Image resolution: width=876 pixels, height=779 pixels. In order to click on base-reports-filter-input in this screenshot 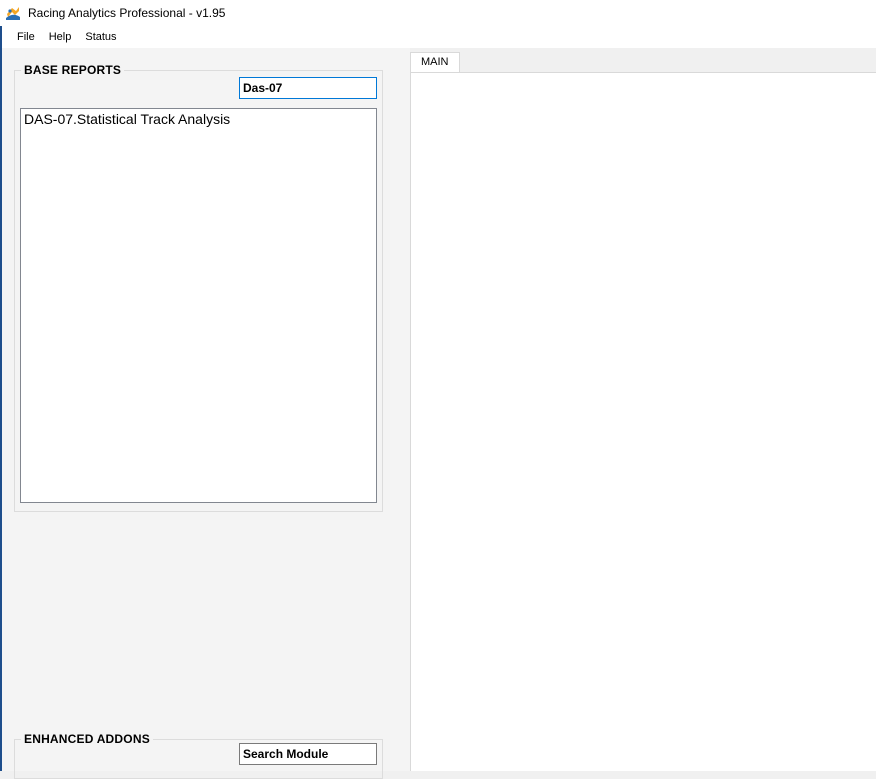, I will do `click(308, 88)`.